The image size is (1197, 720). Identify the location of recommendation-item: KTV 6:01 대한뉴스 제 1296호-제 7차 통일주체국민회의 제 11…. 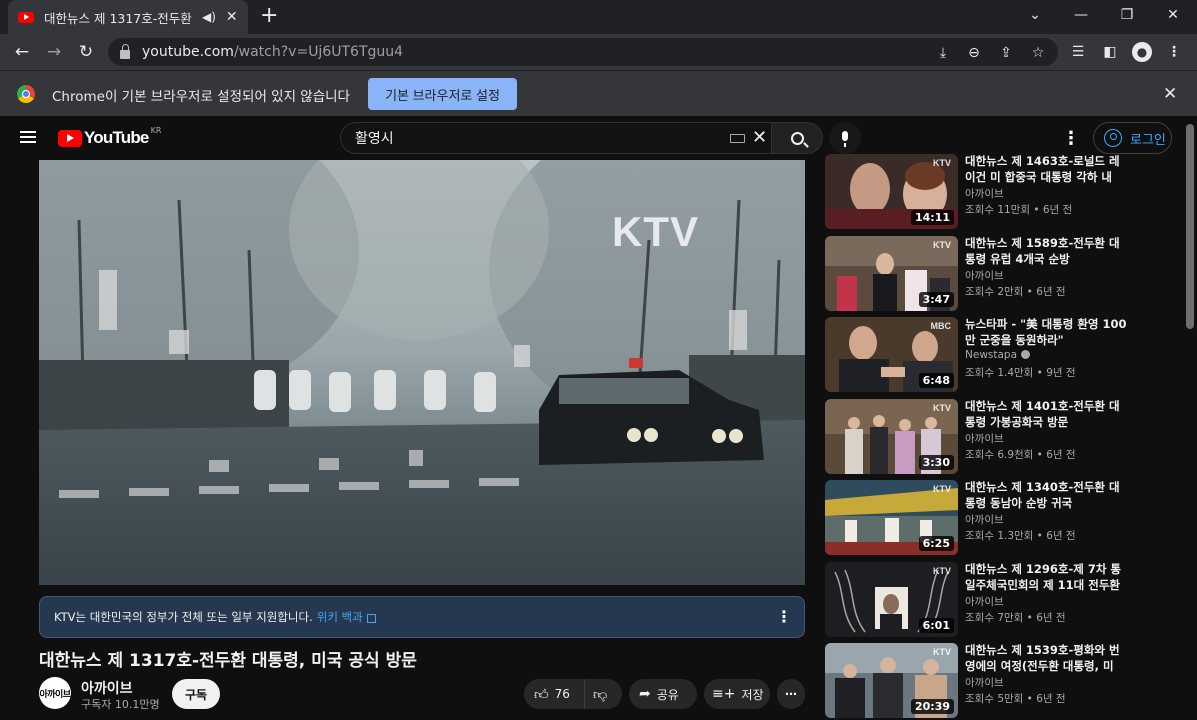
(1002, 600).